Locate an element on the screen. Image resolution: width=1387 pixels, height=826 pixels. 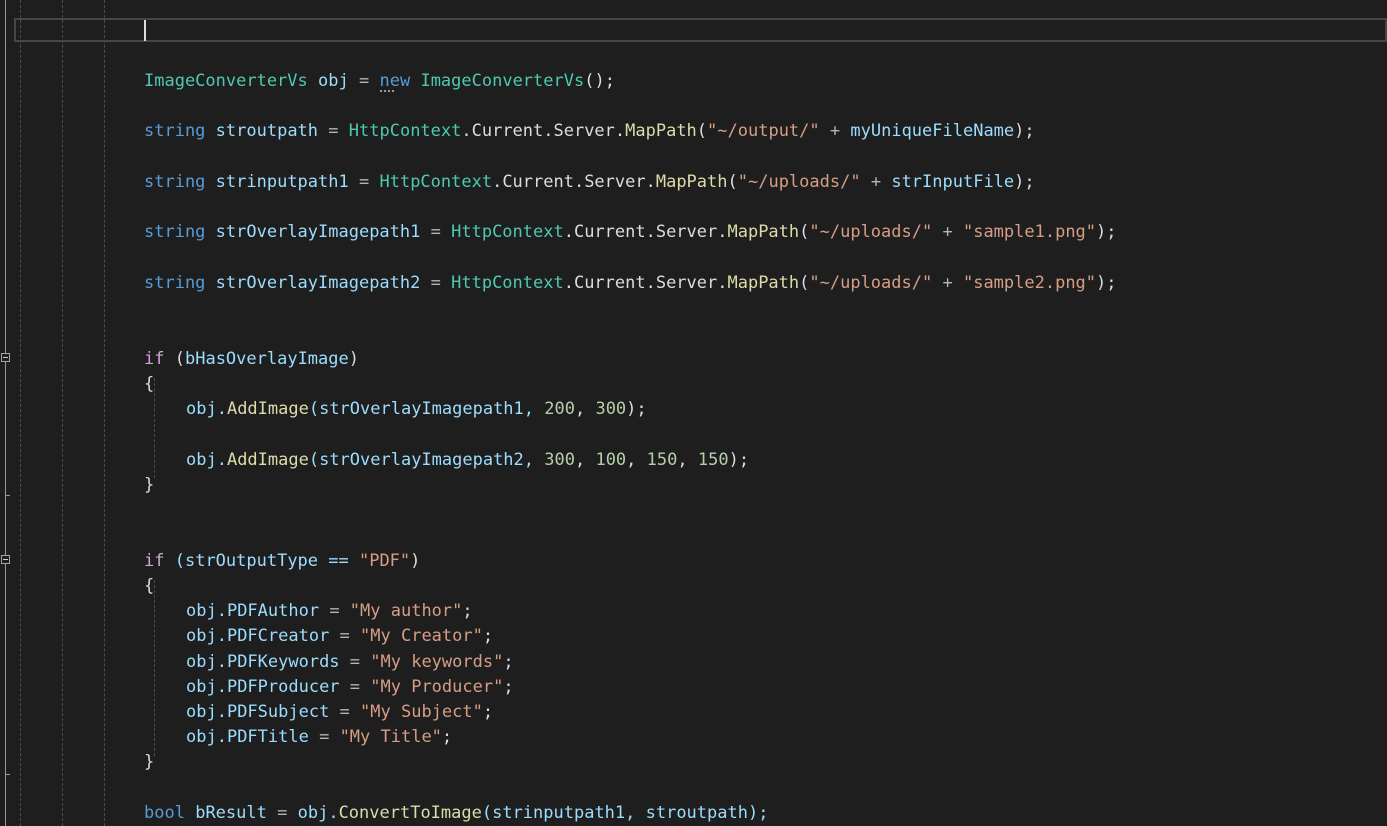
string-literal: "sample2.png" is located at coordinates (1029, 283).